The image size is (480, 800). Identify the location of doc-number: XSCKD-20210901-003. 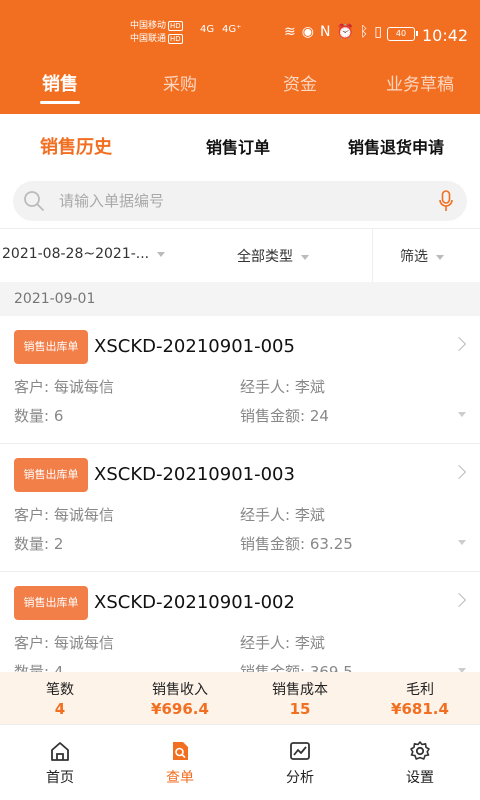
(194, 474).